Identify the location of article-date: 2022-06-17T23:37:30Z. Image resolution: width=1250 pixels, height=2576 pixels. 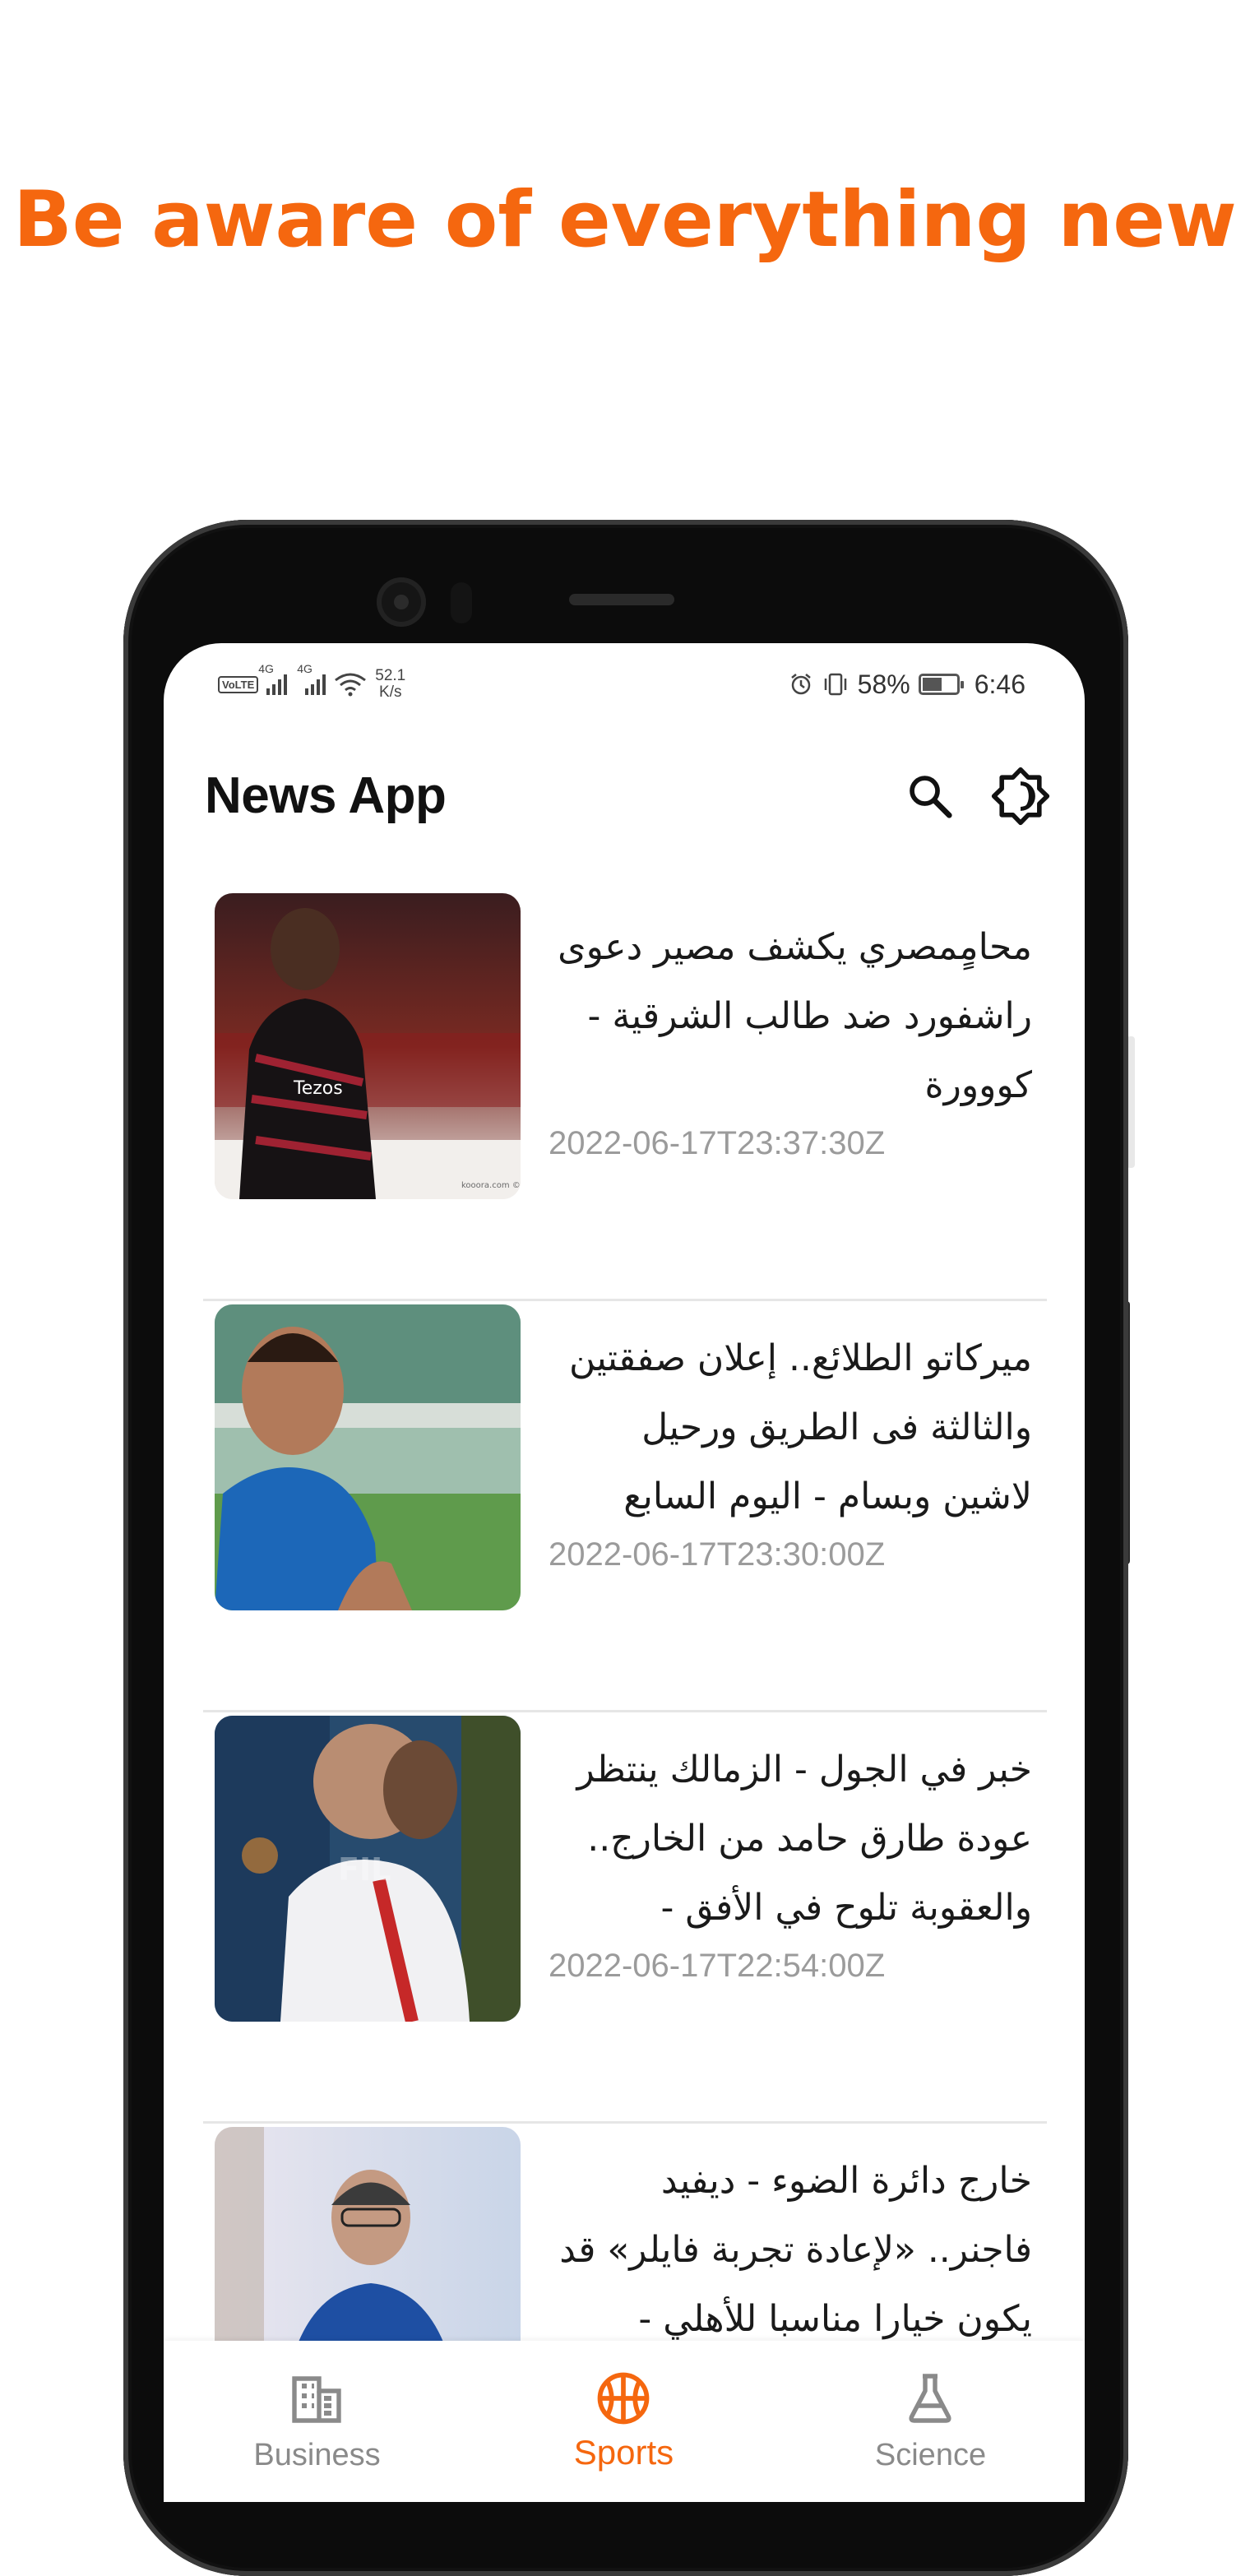
(717, 1143).